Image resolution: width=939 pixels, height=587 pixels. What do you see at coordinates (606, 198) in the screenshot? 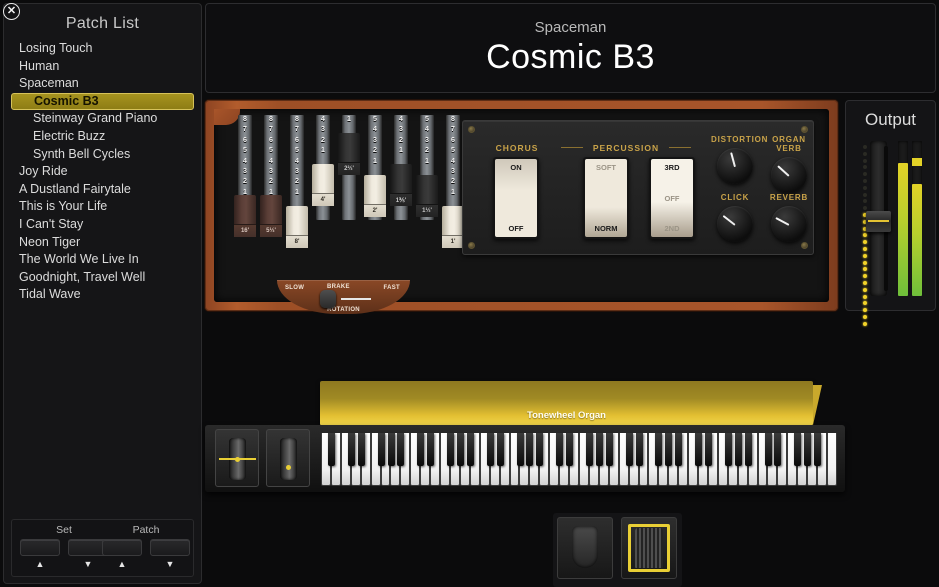
I see `percussion-volume-switch: SOFT NORM` at bounding box center [606, 198].